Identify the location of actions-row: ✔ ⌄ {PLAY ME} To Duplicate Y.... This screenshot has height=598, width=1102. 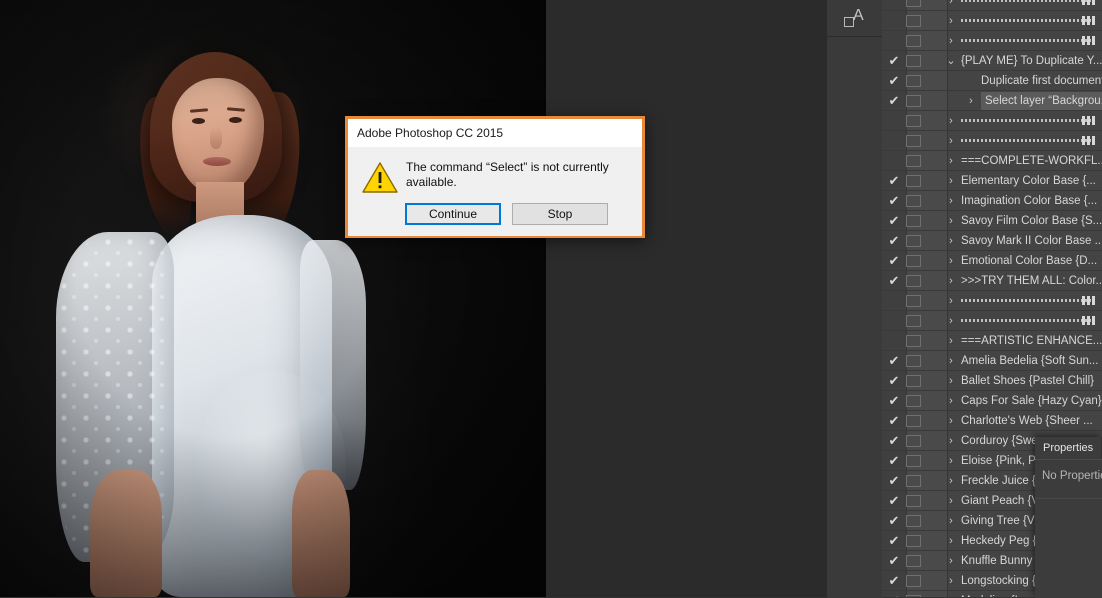
(992, 61).